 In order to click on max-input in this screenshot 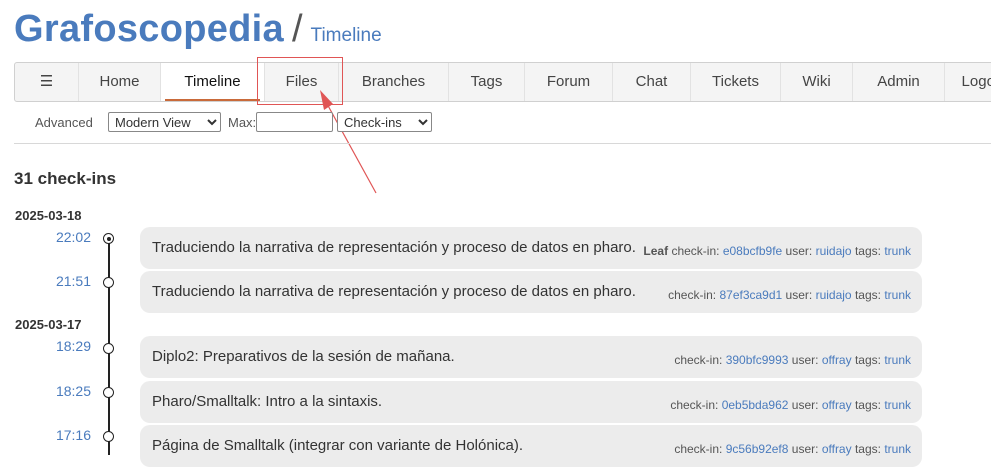, I will do `click(294, 122)`.